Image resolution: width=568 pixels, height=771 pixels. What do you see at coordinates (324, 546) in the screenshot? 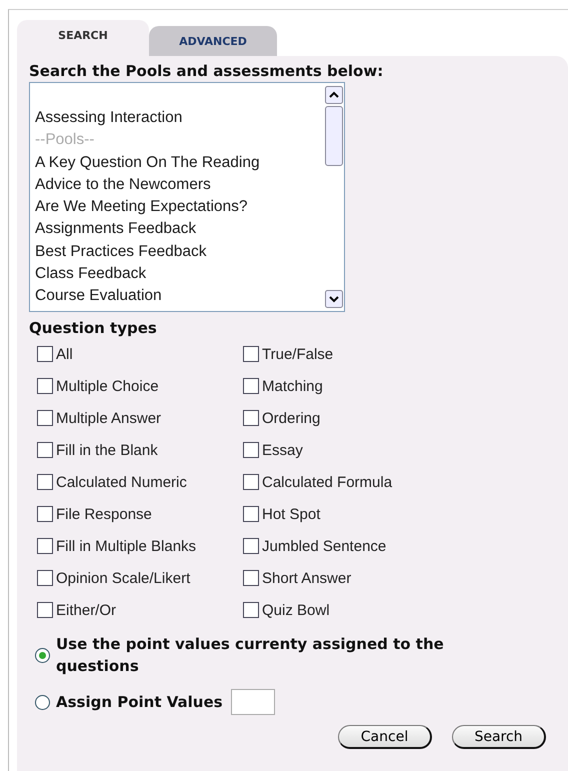
I see `checkbox-label: Jumbled Sentence` at bounding box center [324, 546].